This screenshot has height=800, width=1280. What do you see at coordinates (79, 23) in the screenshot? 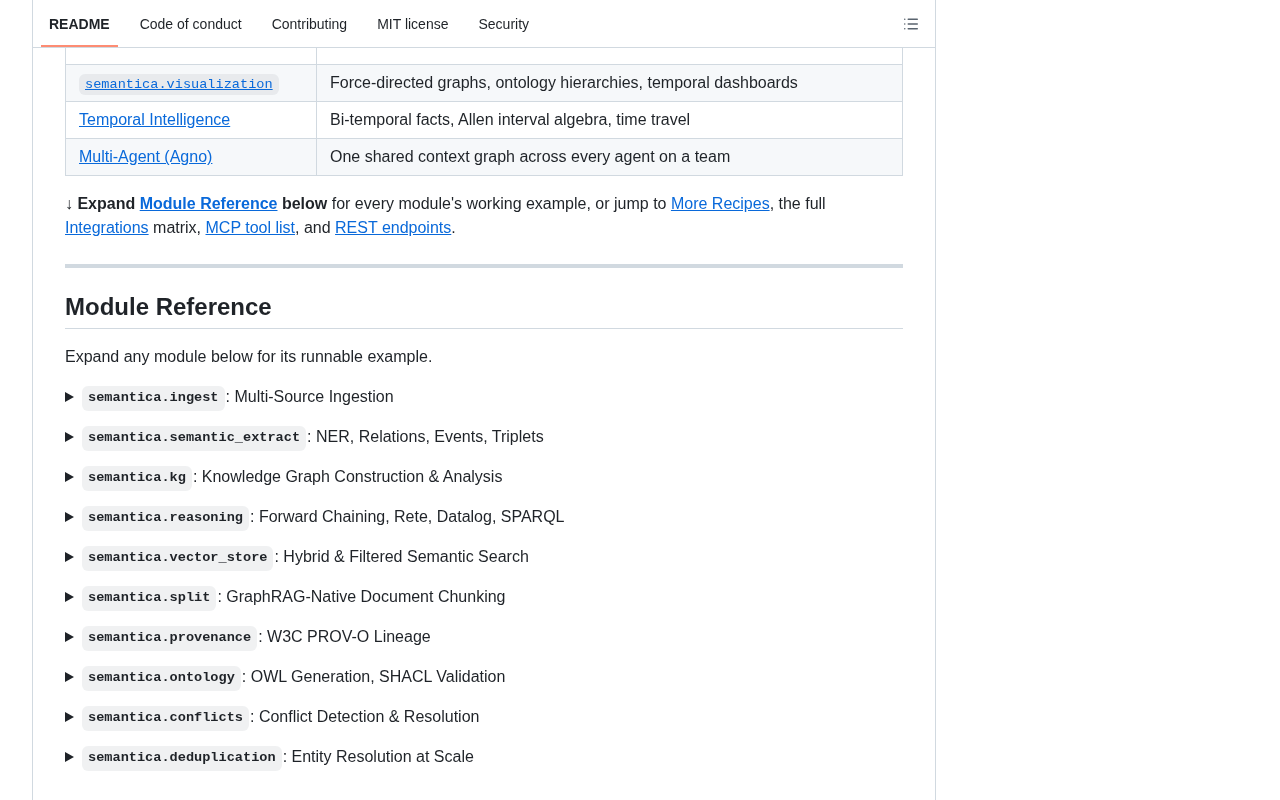
I see `tab: README` at bounding box center [79, 23].